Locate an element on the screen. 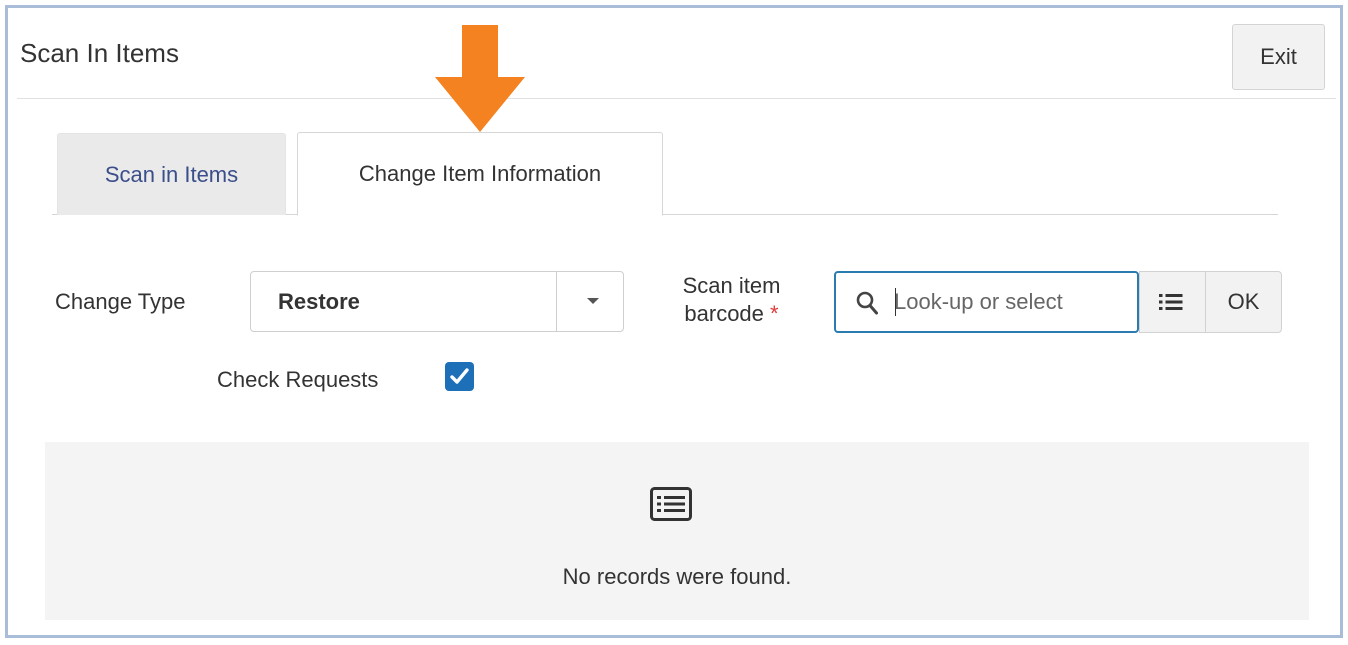 The width and height of the screenshot is (1348, 645). select-divider is located at coordinates (556, 301).